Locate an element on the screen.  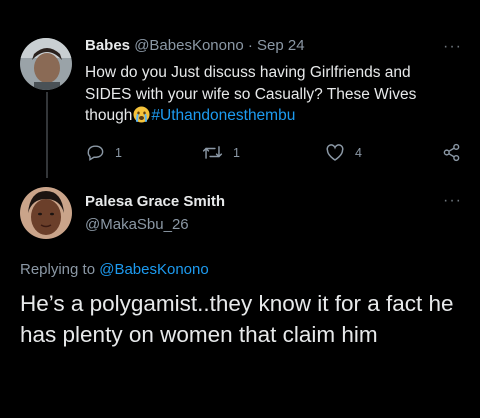
retweet-button: 1 is located at coordinates (221, 152).